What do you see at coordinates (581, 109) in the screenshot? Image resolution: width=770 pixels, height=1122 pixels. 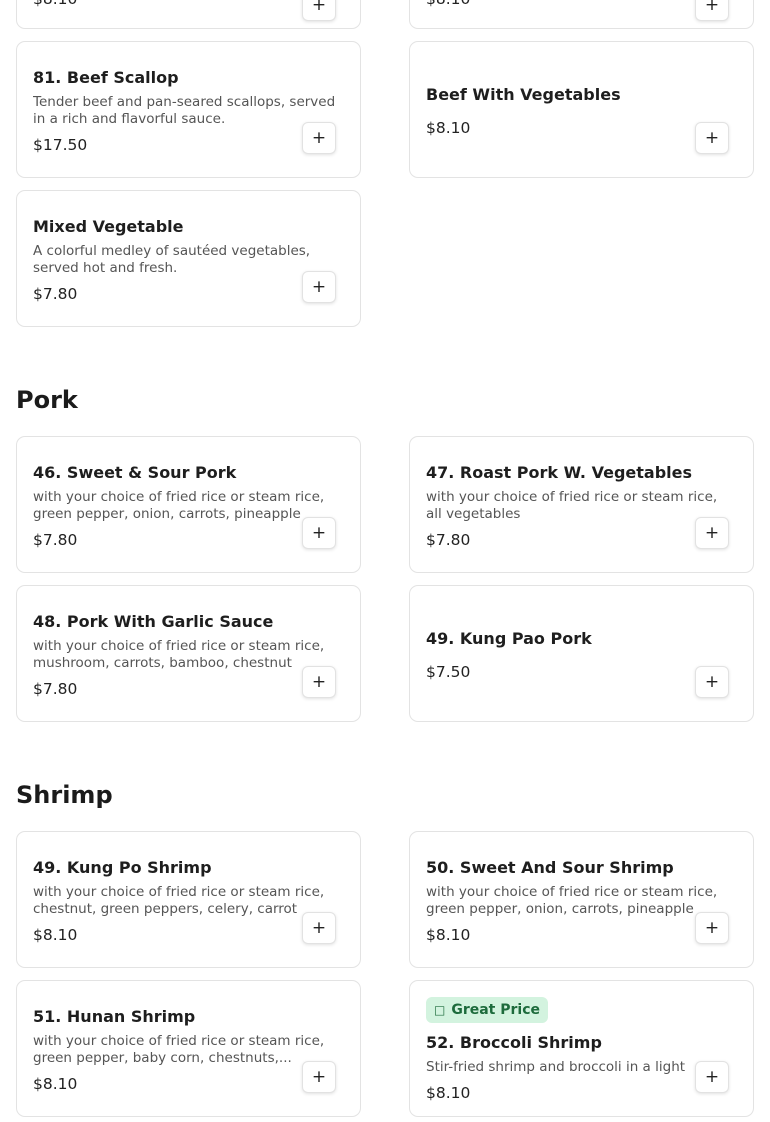 I see `menu-item-card: Beef With Vegetables $8.10 +` at bounding box center [581, 109].